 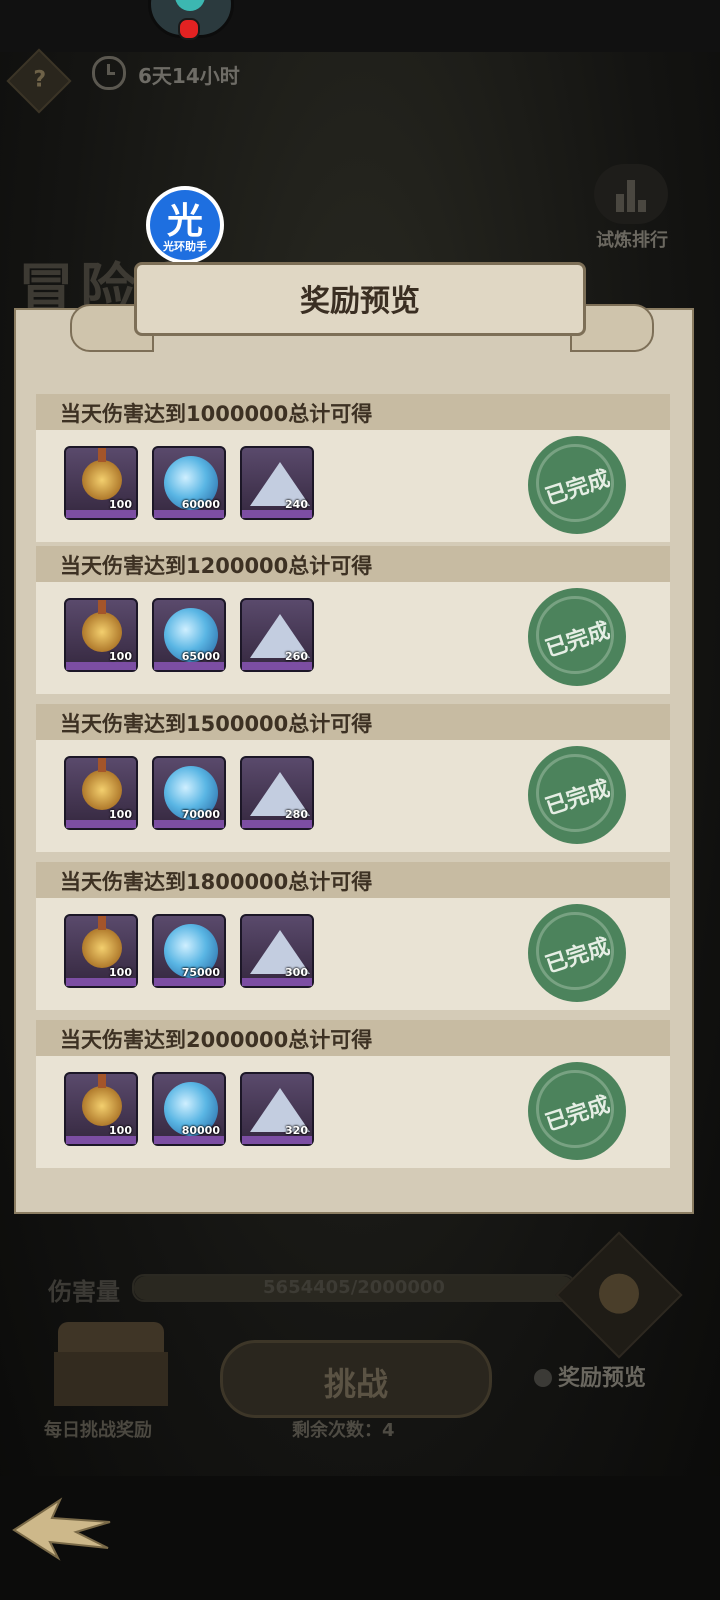 I want to click on reward-tier-body: 100 80000 320 已完成, so click(x=353, y=1112).